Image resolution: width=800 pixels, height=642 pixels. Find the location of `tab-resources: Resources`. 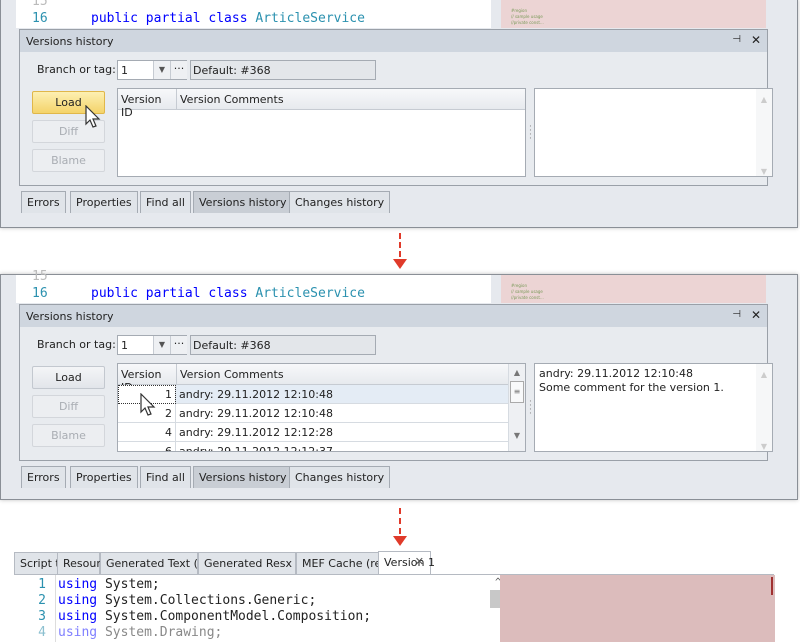

tab-resources: Resources is located at coordinates (88, 563).